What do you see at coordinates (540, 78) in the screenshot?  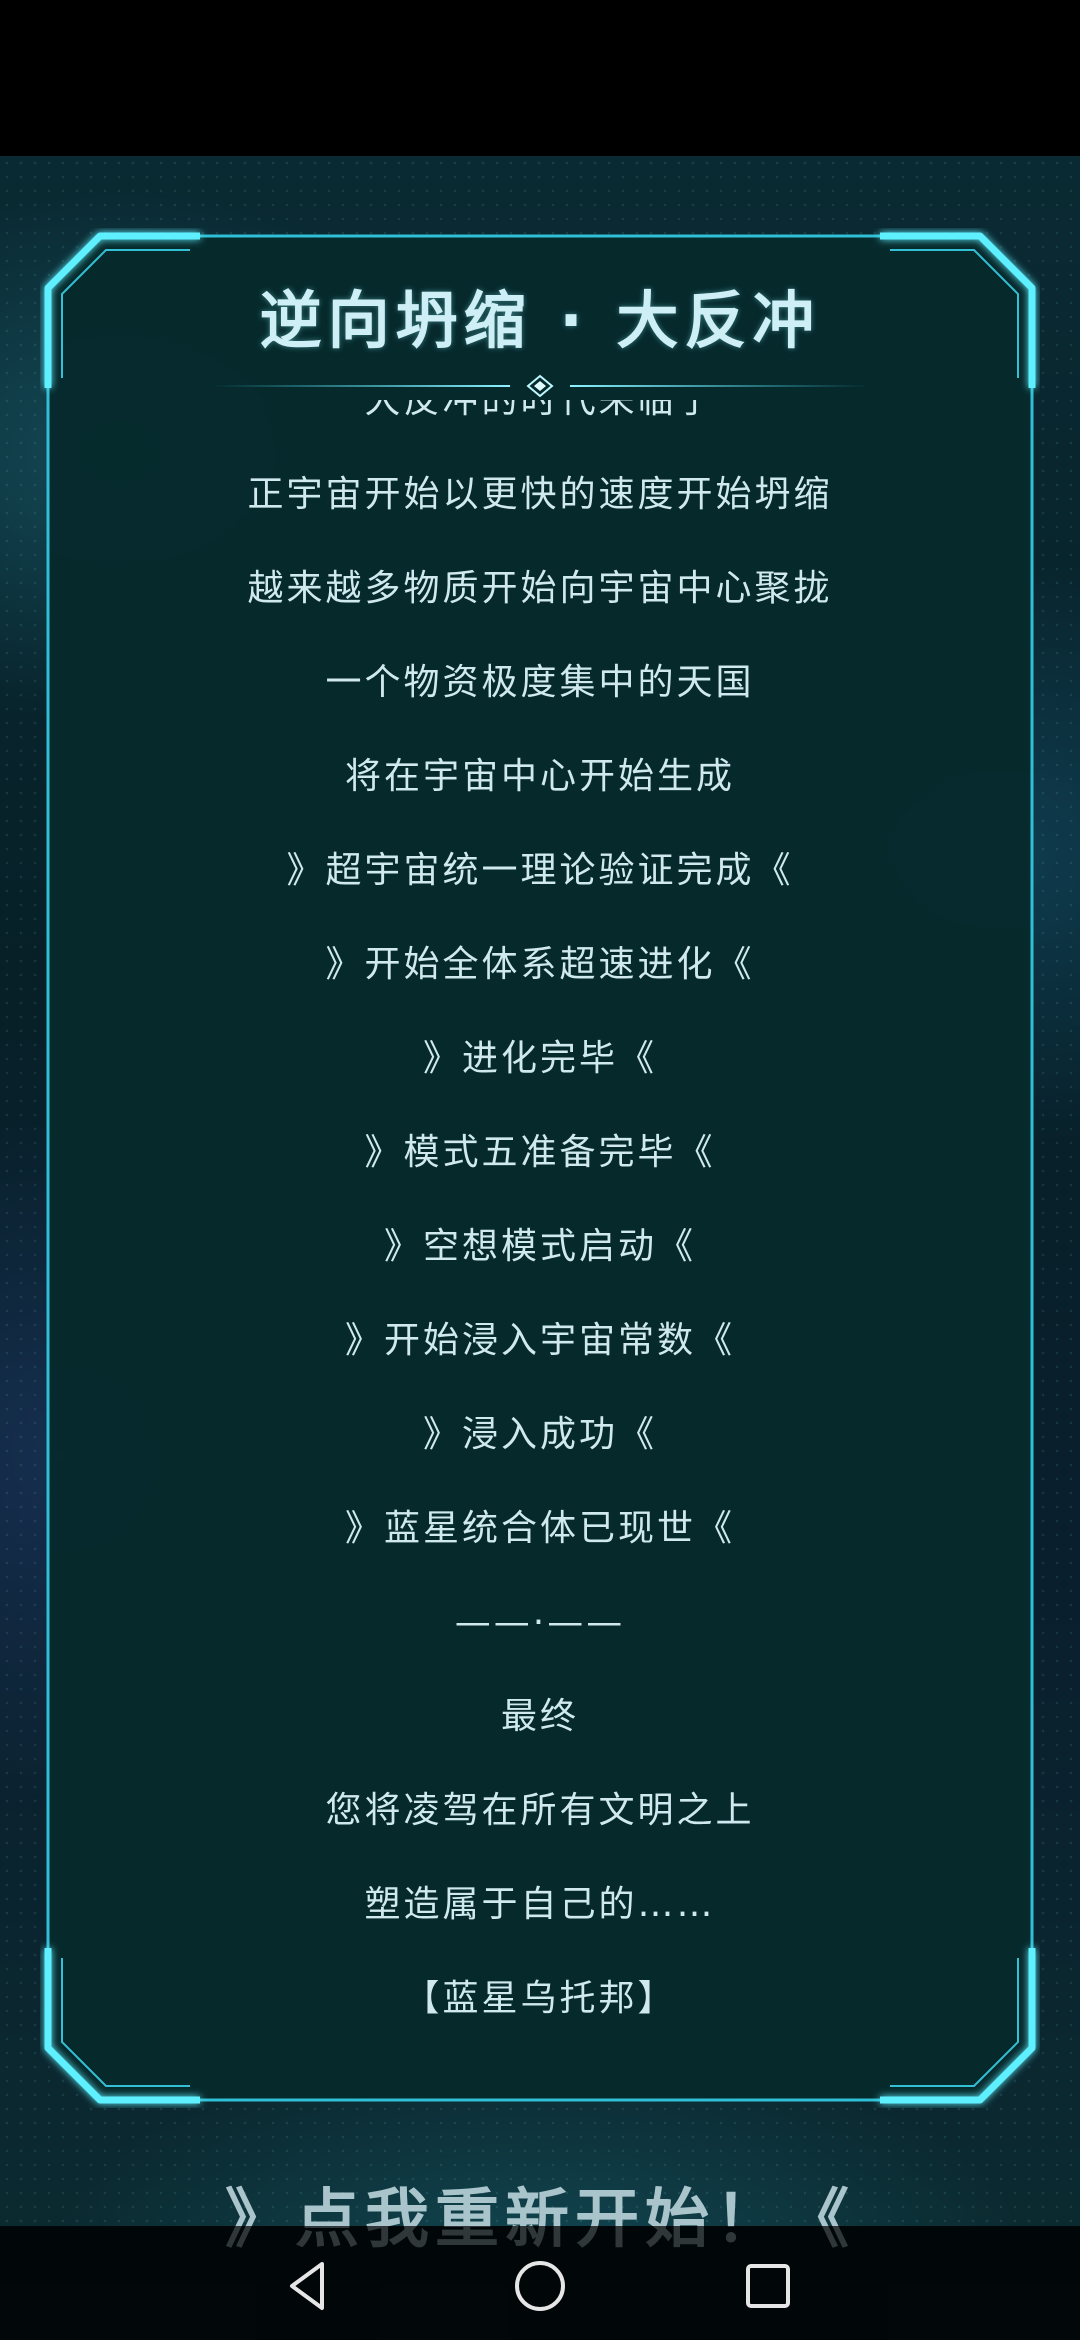 I see `status-bar` at bounding box center [540, 78].